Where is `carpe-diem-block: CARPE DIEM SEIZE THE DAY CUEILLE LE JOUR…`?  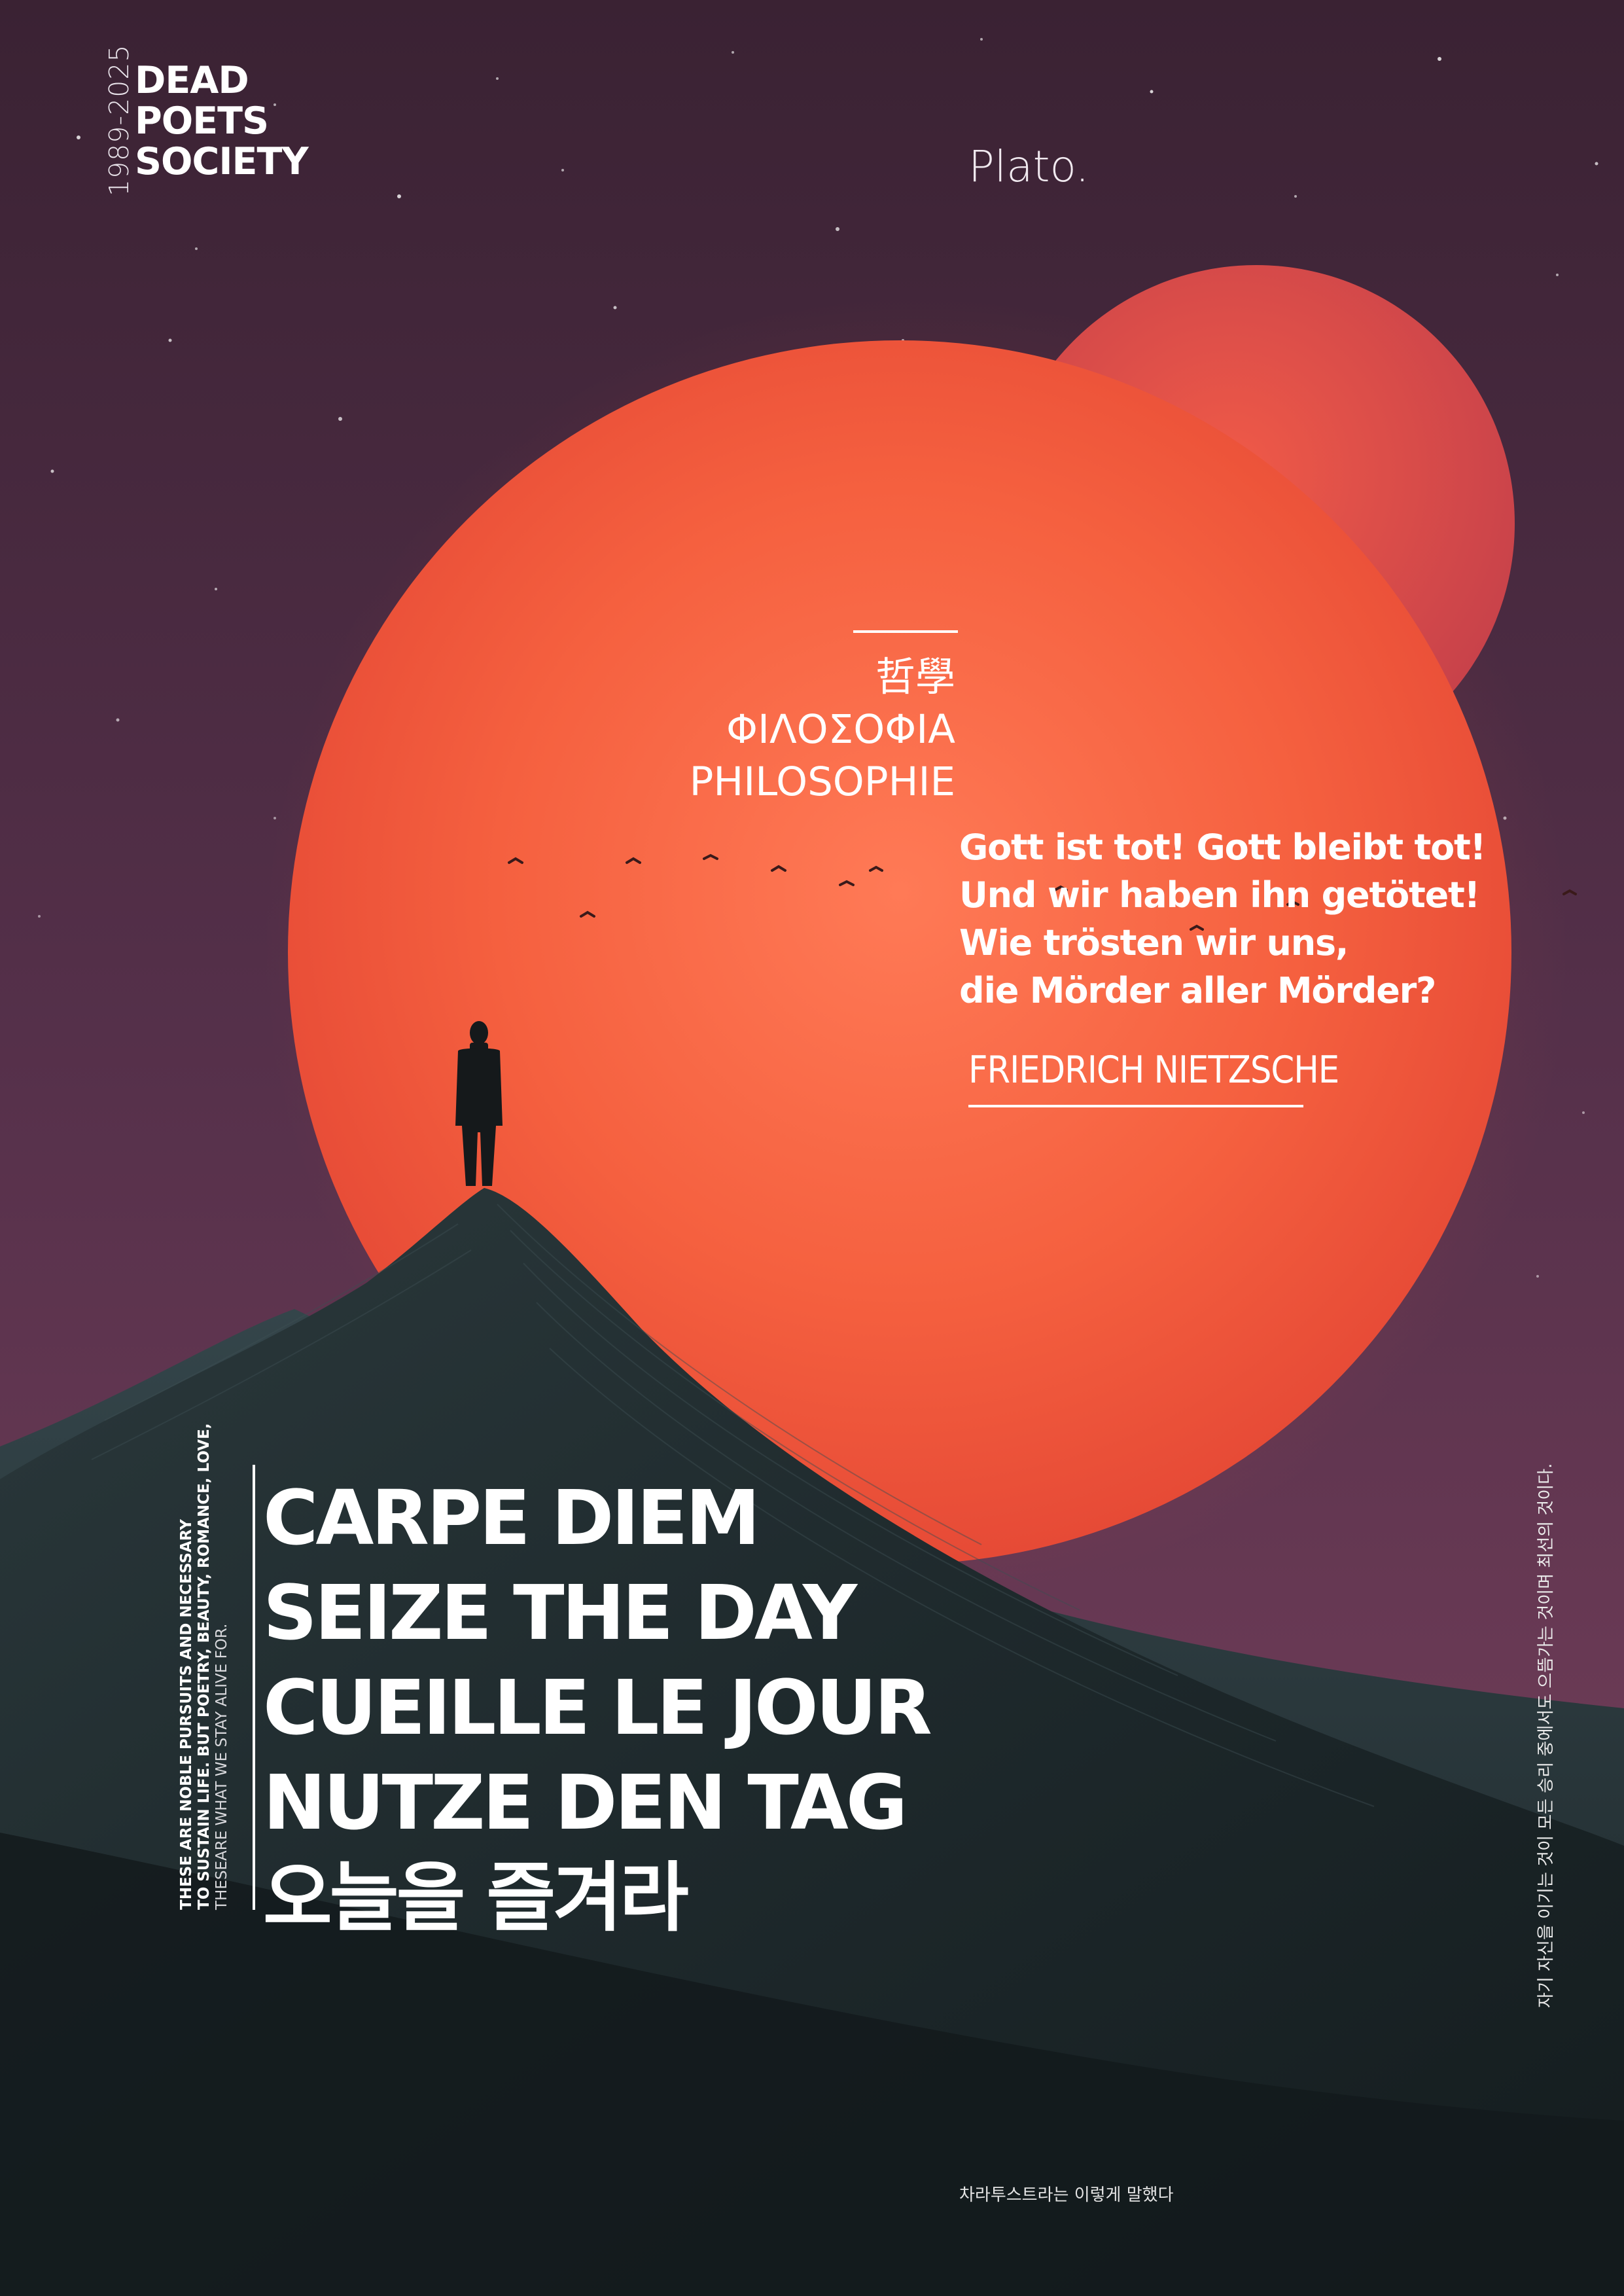 carpe-diem-block: CARPE DIEM SEIZE THE DAY CUEILLE LE JOUR… is located at coordinates (597, 1708).